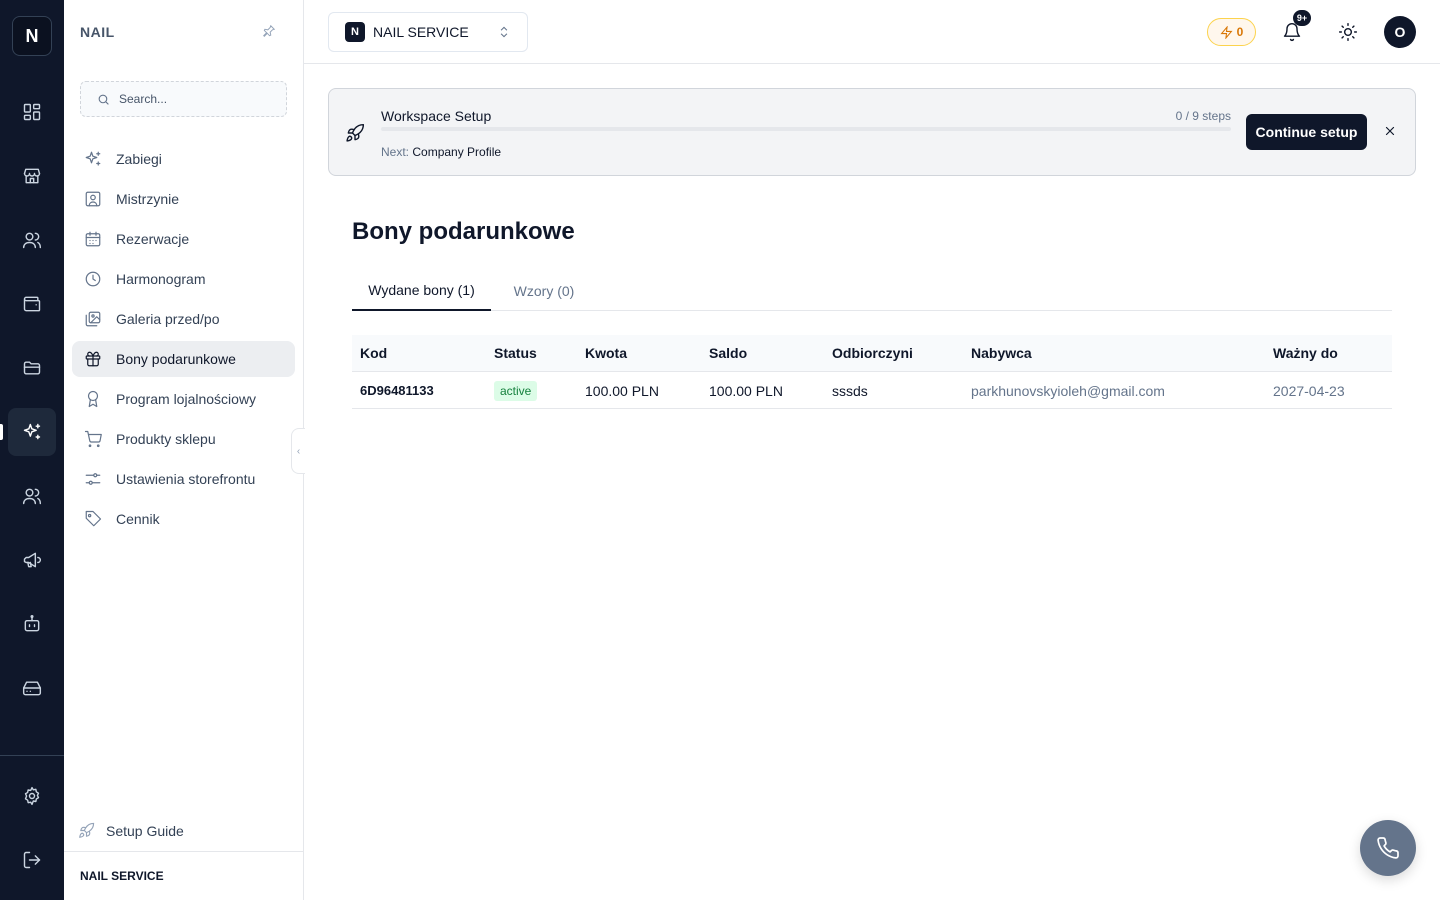 The height and width of the screenshot is (900, 1440). What do you see at coordinates (1348, 32) in the screenshot?
I see `sun-icon` at bounding box center [1348, 32].